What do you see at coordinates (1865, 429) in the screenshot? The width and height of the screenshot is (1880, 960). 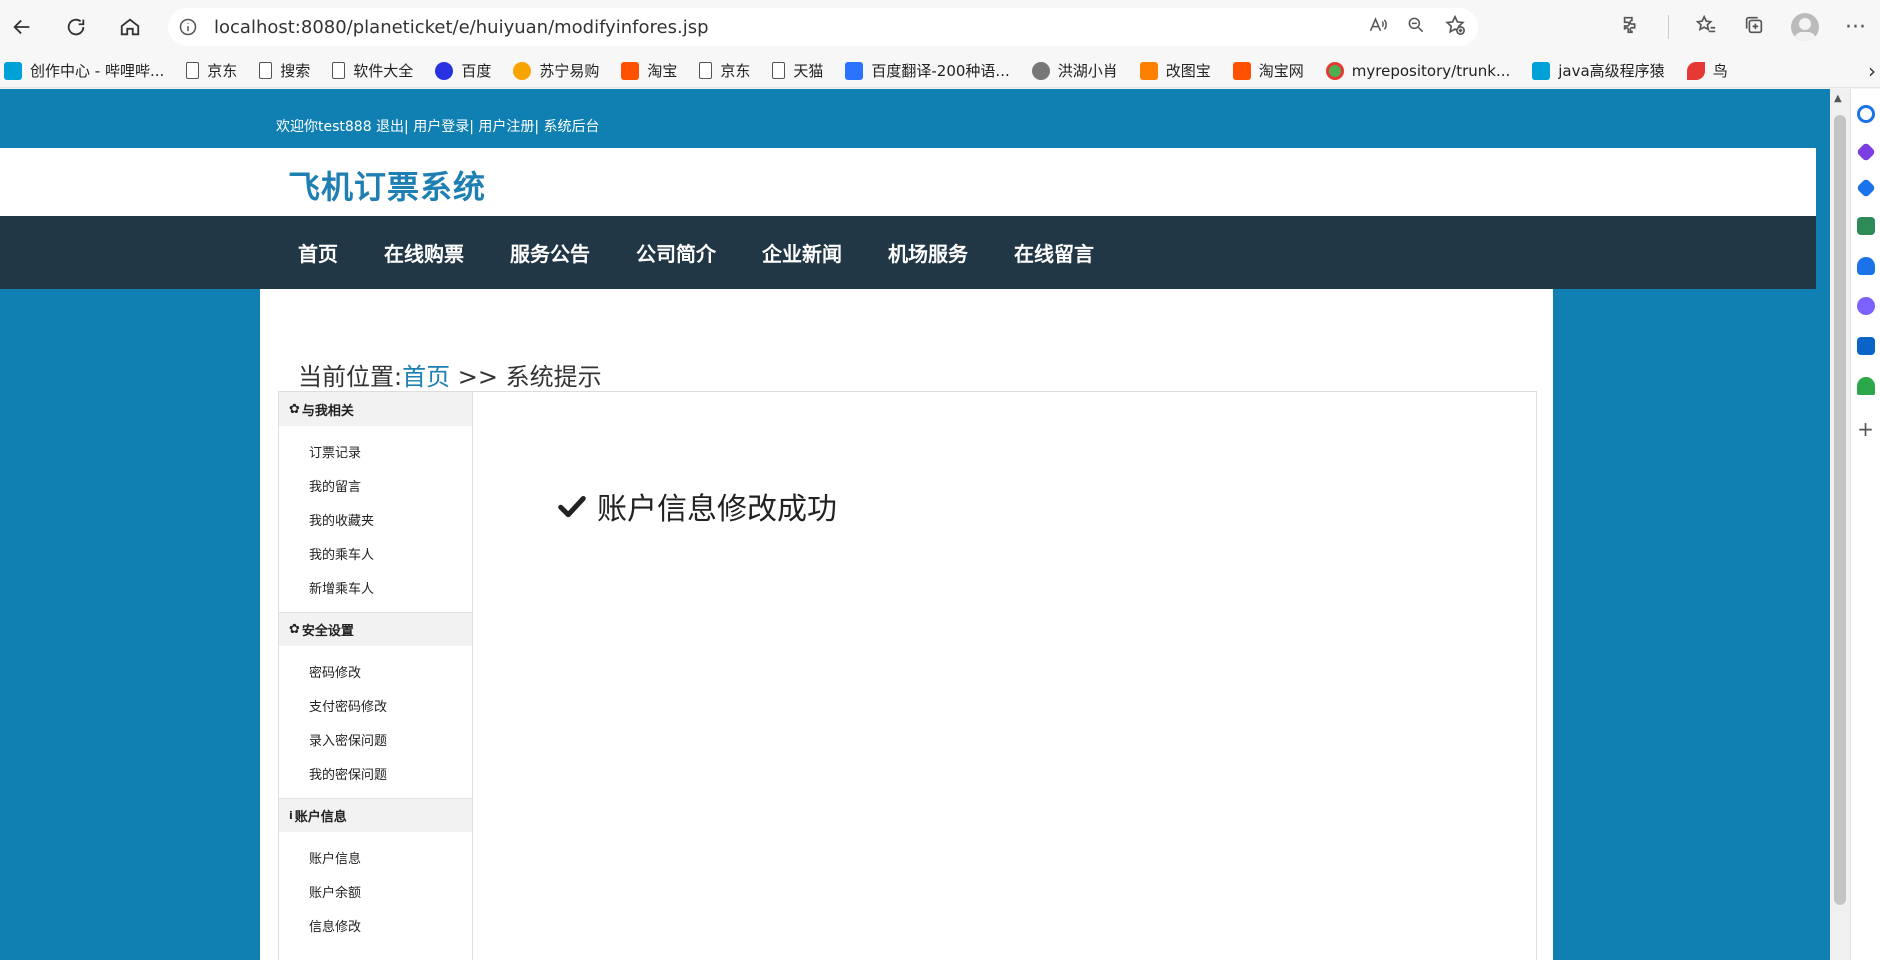 I see `add-icon: +` at bounding box center [1865, 429].